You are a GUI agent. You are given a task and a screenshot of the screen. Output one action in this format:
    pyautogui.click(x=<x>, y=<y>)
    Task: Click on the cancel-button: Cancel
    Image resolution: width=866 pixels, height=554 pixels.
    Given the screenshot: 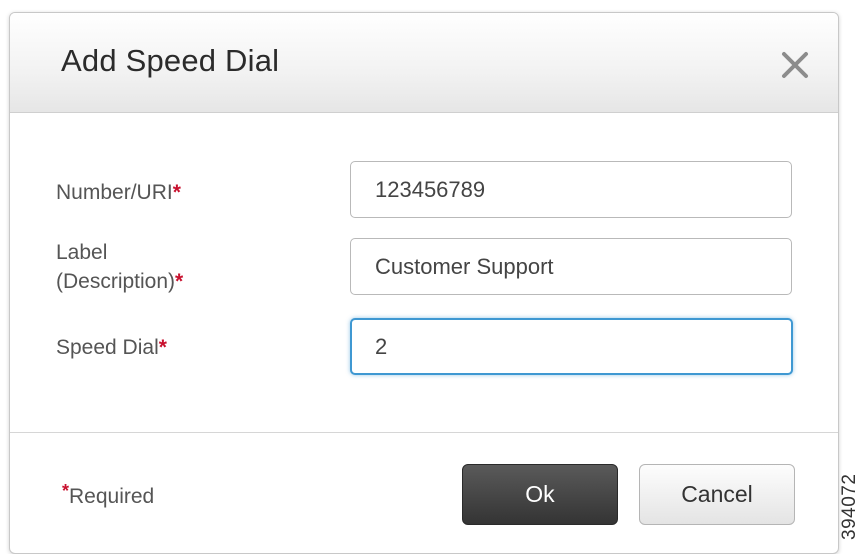 What is the action you would take?
    pyautogui.click(x=717, y=494)
    